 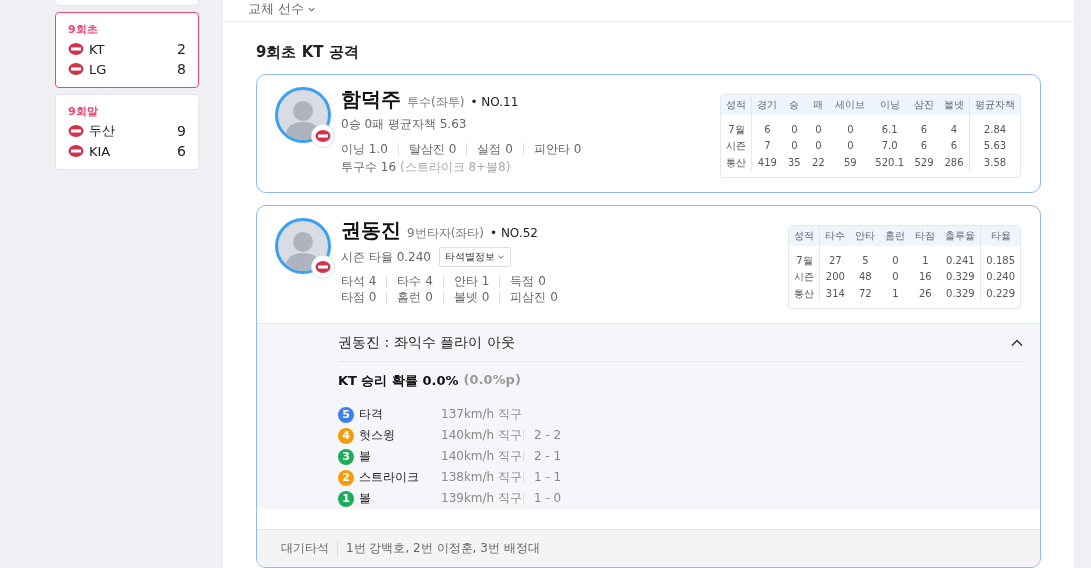 What do you see at coordinates (514, 233) in the screenshot?
I see `player-number: • NO.52` at bounding box center [514, 233].